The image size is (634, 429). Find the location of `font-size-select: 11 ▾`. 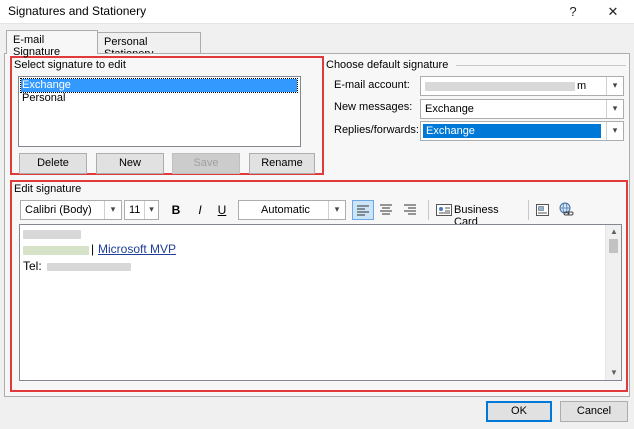

font-size-select: 11 ▾ is located at coordinates (141, 210).